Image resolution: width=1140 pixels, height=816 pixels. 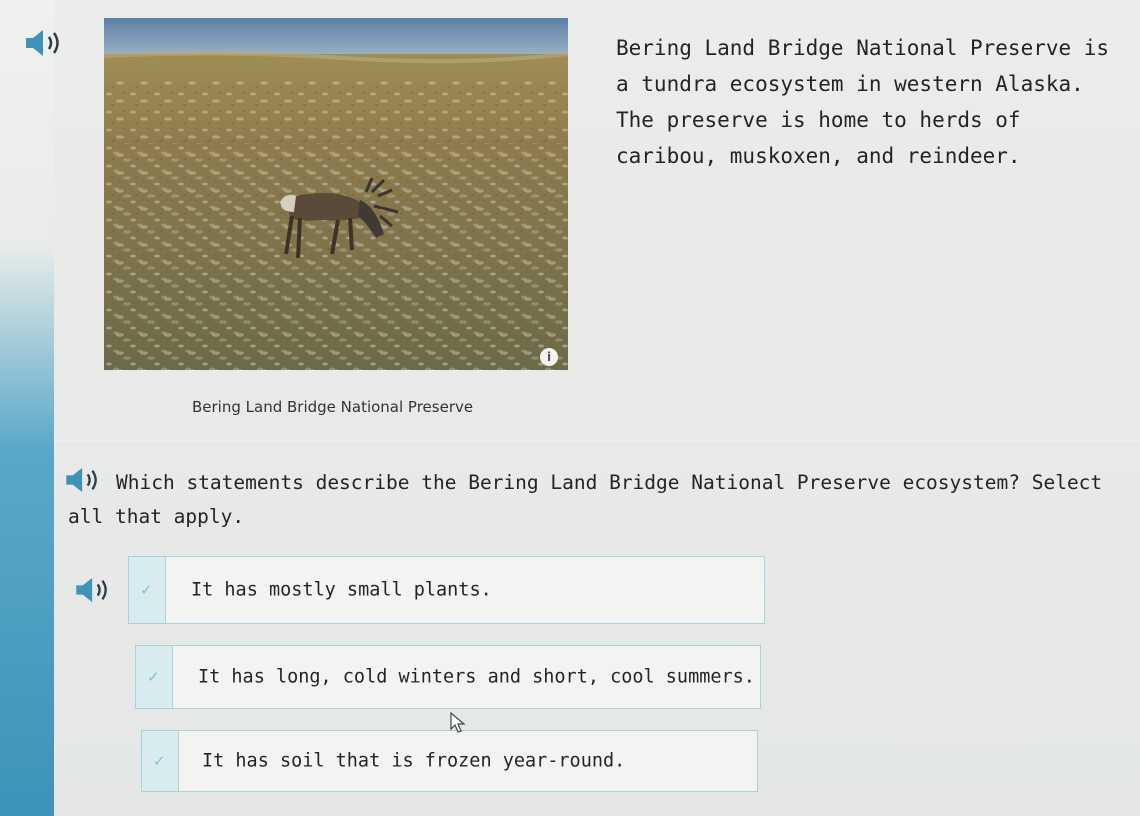 I want to click on answer-option-3: ✓ It has soil that is frozen year-round., so click(x=449, y=761).